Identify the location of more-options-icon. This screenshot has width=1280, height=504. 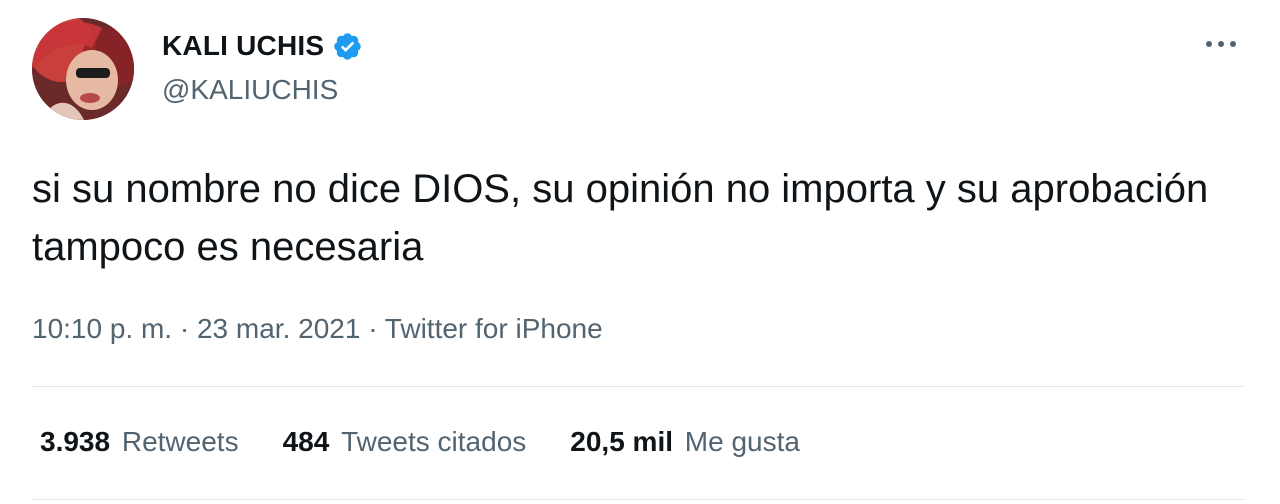
(1221, 44).